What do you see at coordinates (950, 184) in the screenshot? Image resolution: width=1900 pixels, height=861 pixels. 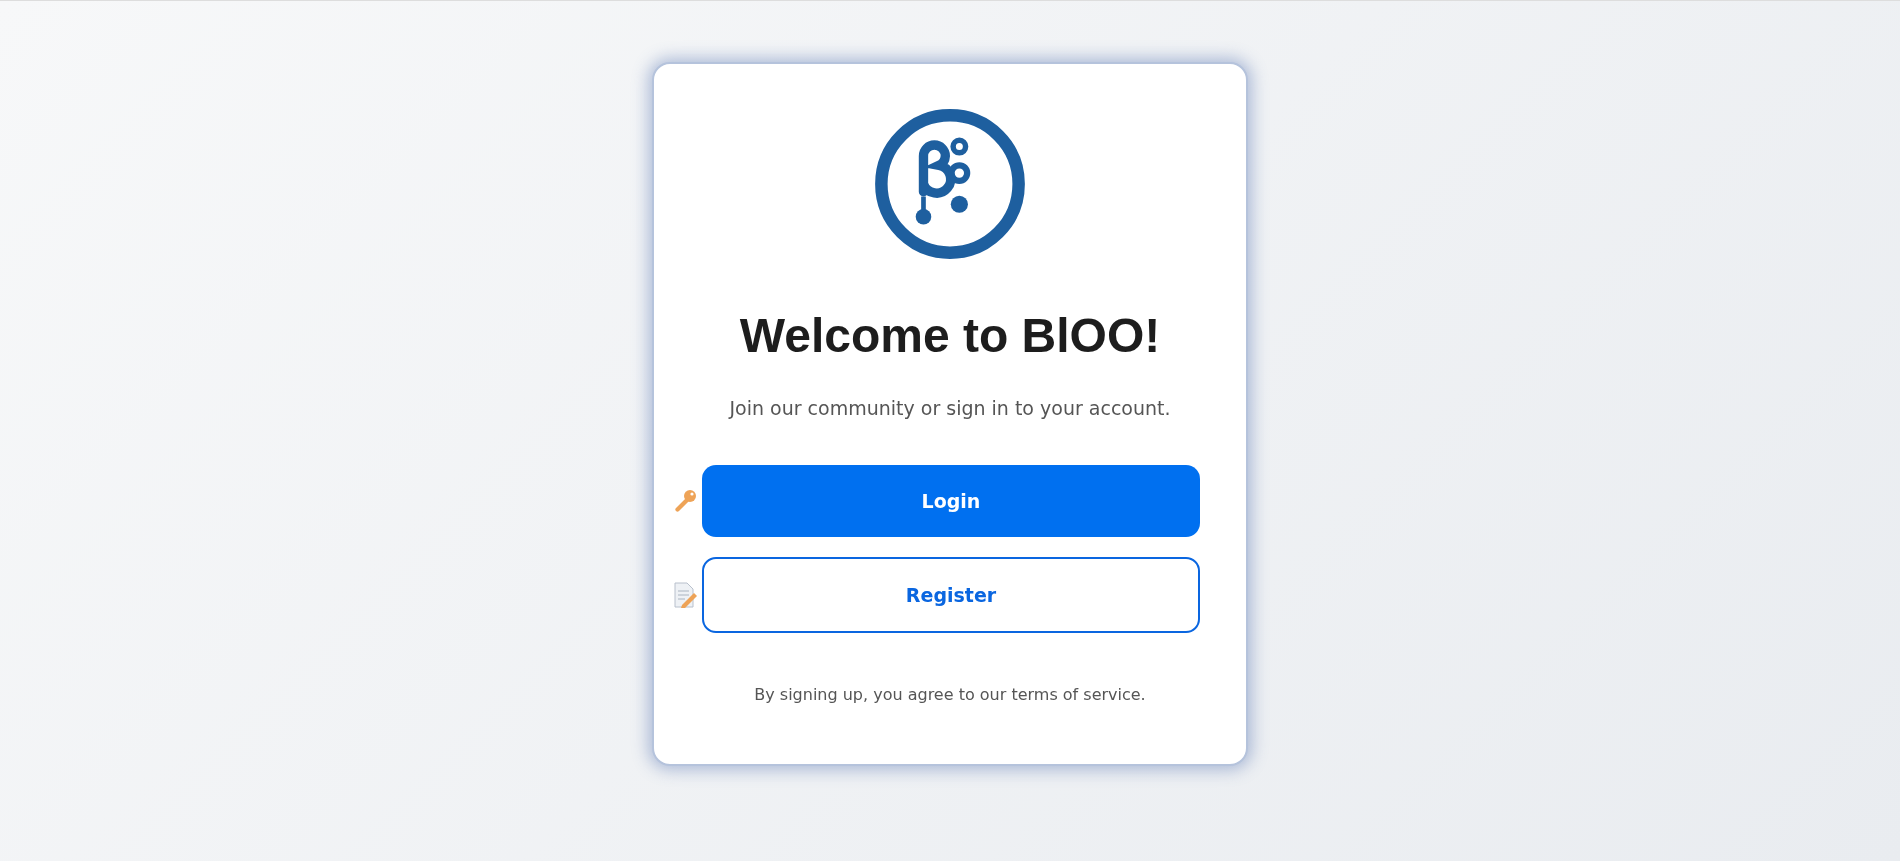 I see `logo-icon` at bounding box center [950, 184].